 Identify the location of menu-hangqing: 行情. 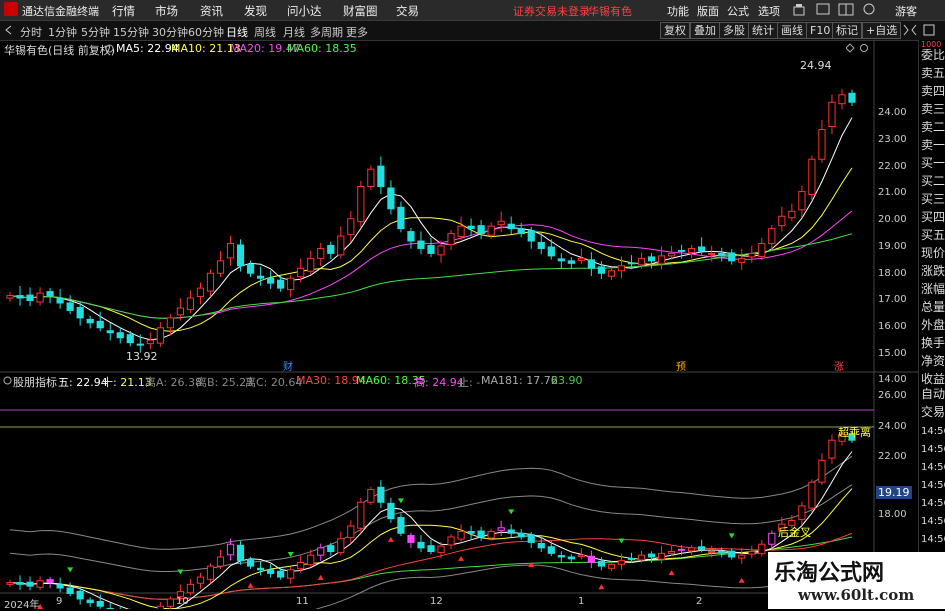
(123, 11).